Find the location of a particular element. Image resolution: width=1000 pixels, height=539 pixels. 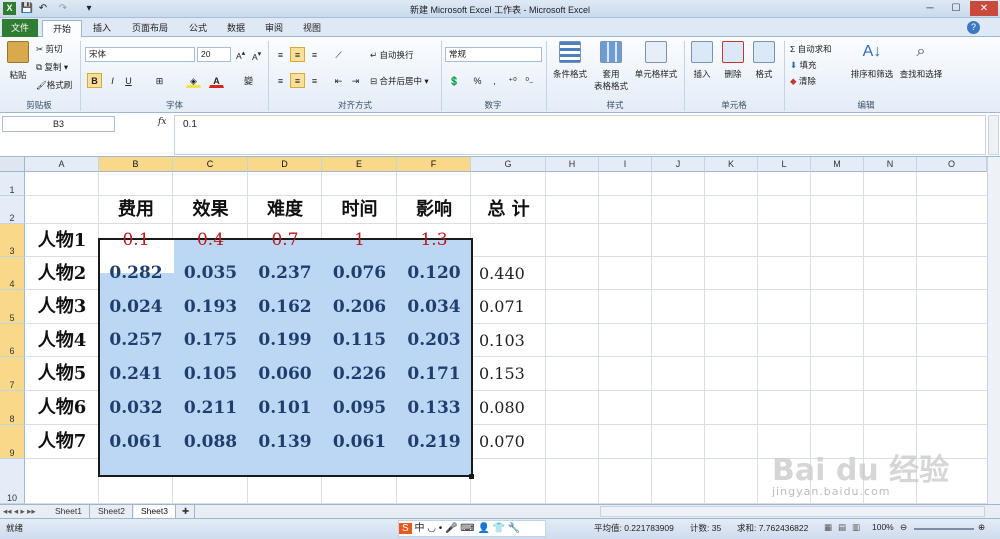

data-cell: 0.139 is located at coordinates (285, 442).